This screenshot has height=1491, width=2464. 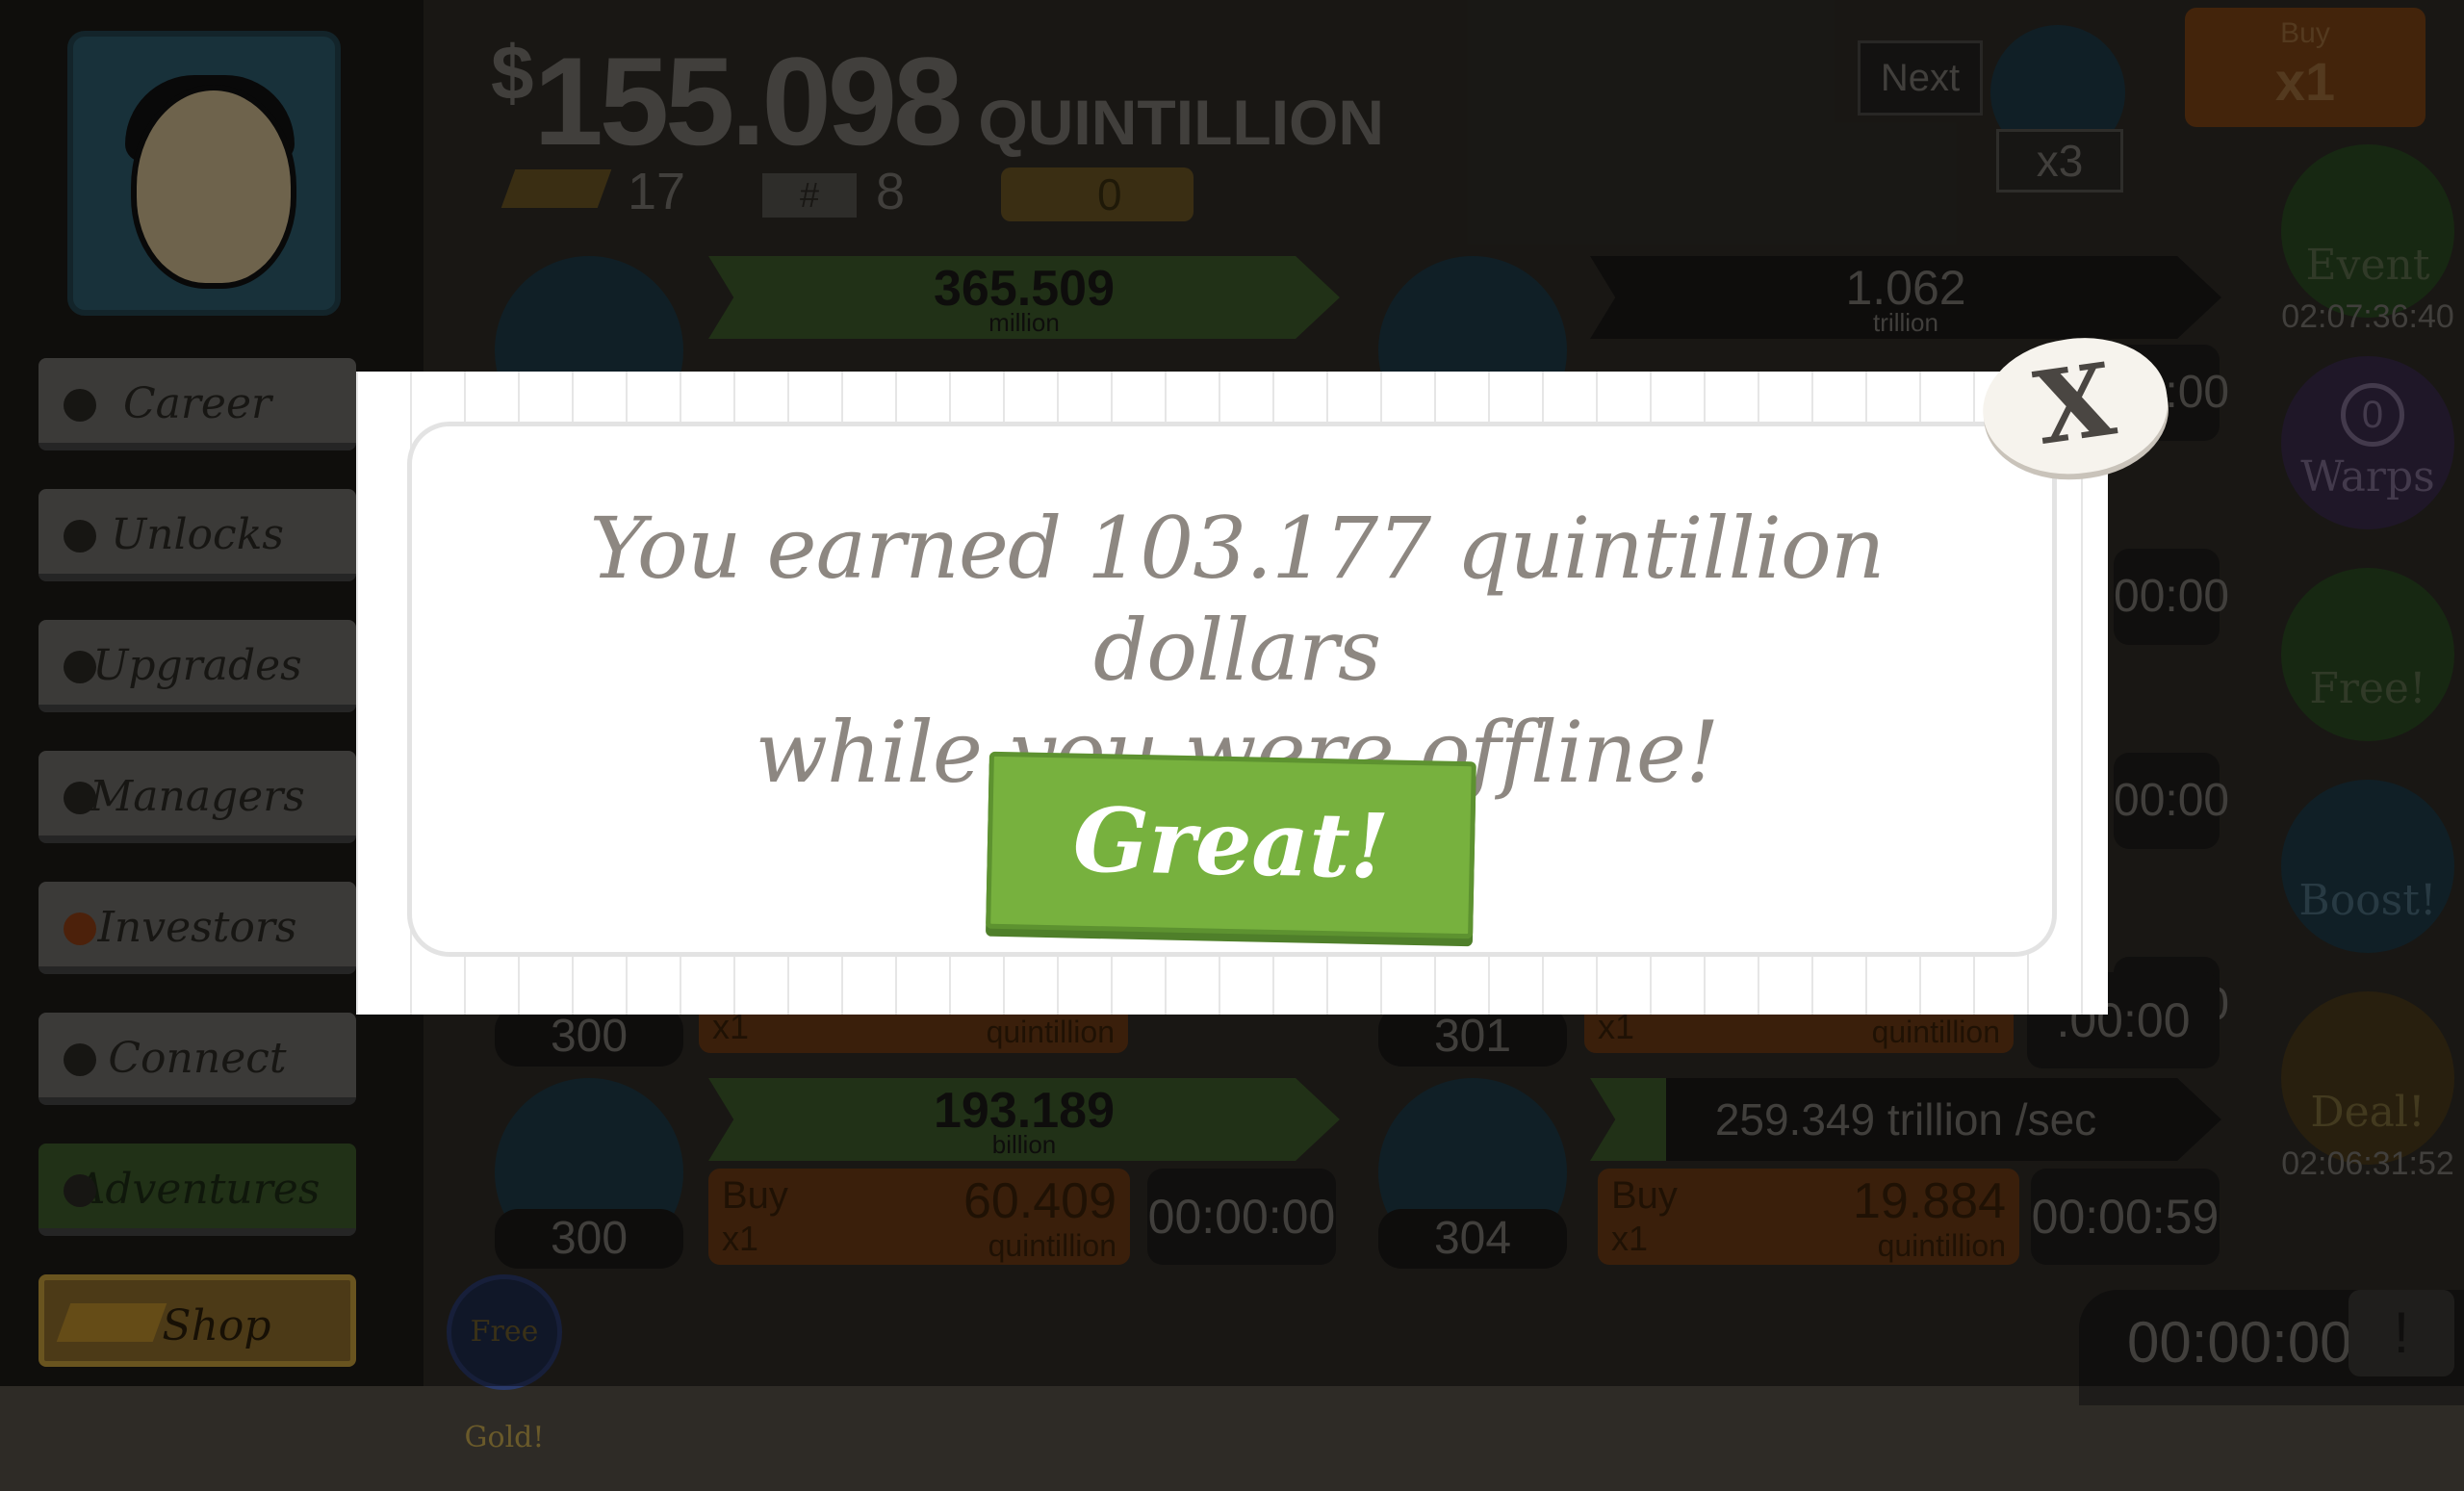 I want to click on close-icon: X, so click(x=2075, y=404).